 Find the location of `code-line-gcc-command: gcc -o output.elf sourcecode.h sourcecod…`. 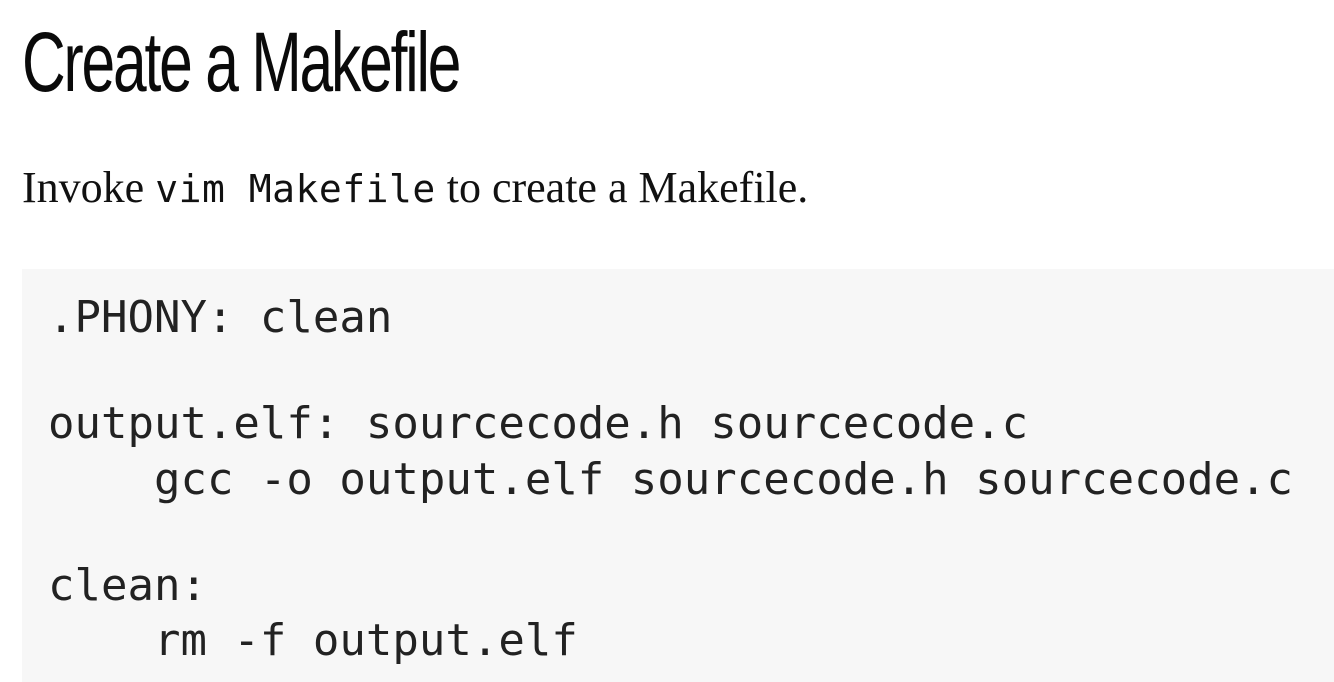

code-line-gcc-command: gcc -o output.elf sourcecode.h sourcecod… is located at coordinates (671, 479).